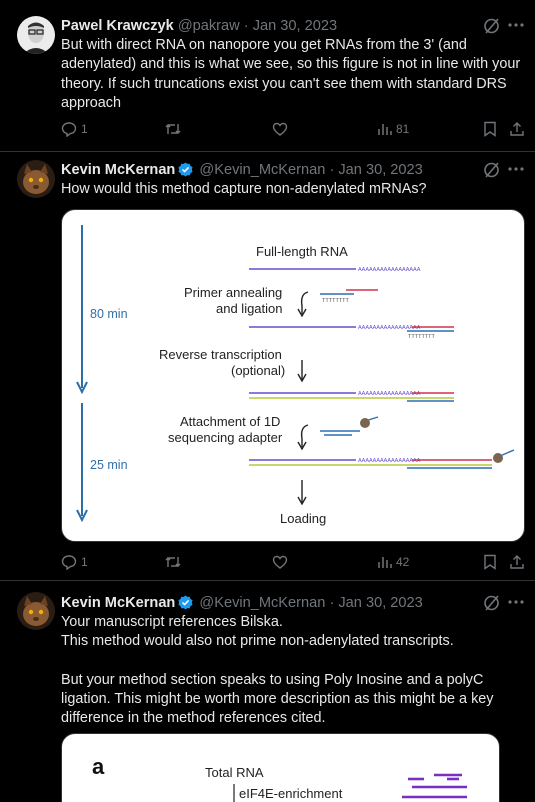 The height and width of the screenshot is (802, 535). I want to click on action-bar: 1 42, so click(292, 564).